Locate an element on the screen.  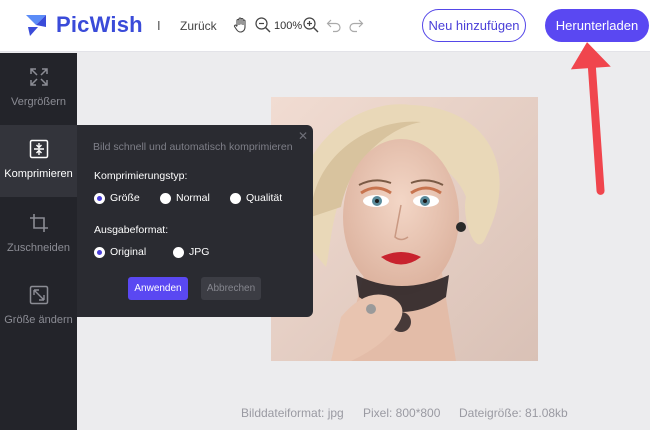
close-icon: ✕ is located at coordinates (303, 136).